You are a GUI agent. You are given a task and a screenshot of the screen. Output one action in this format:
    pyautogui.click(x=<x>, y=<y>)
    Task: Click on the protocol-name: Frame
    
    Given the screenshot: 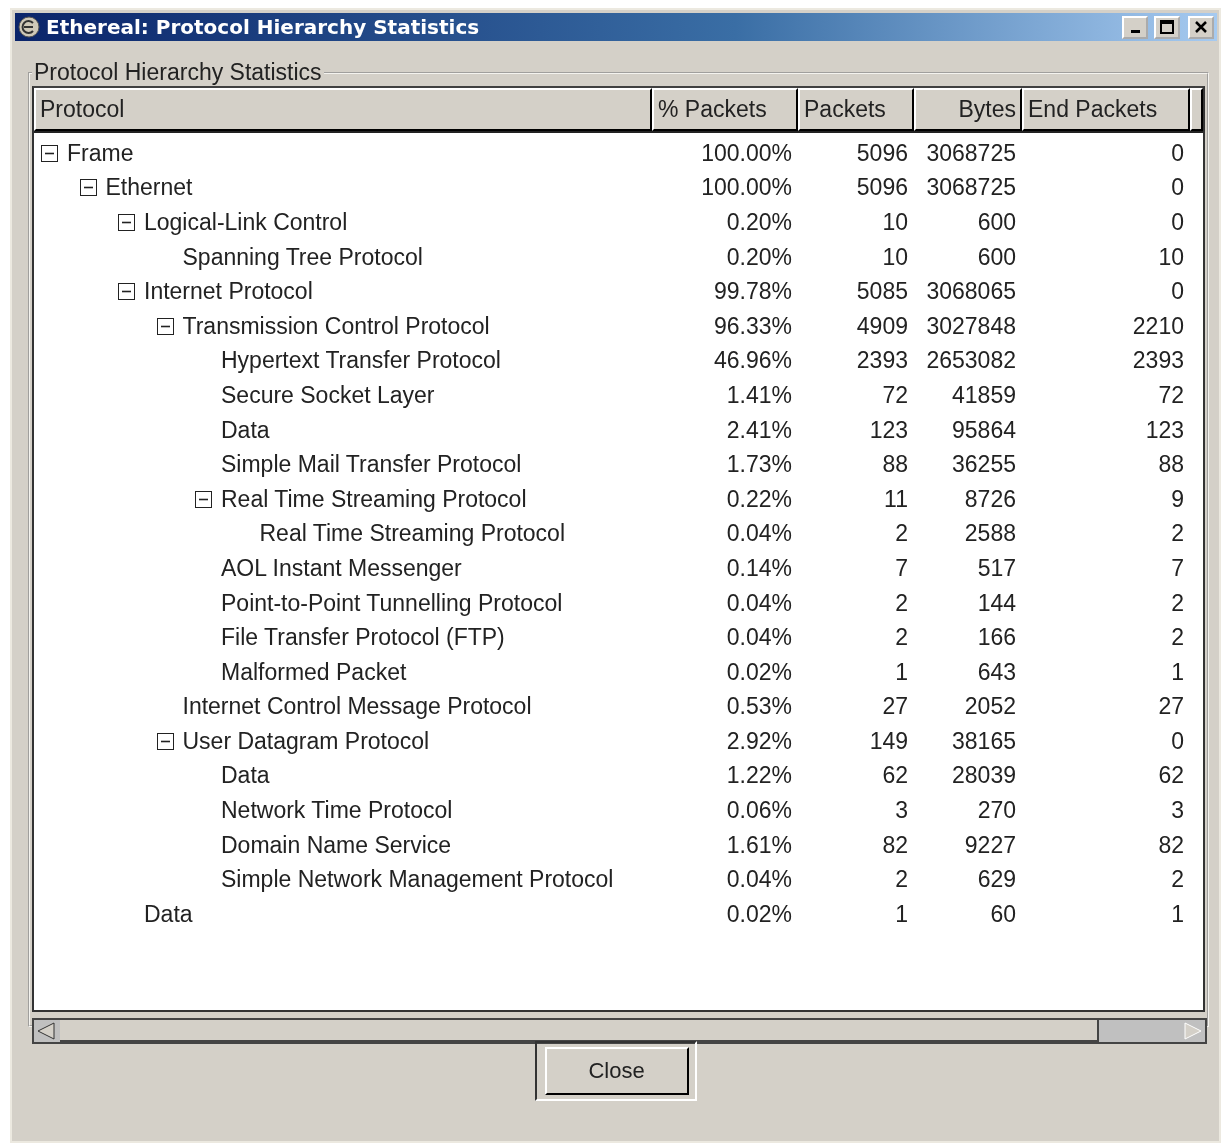 What is the action you would take?
    pyautogui.click(x=100, y=153)
    